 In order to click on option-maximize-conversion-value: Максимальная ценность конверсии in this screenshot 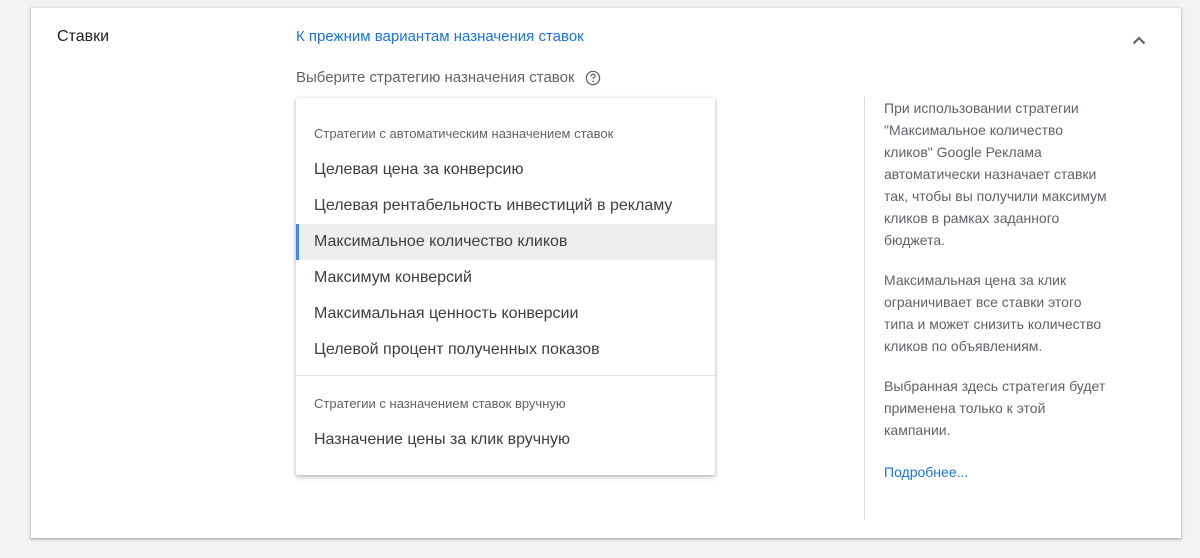, I will do `click(505, 314)`.